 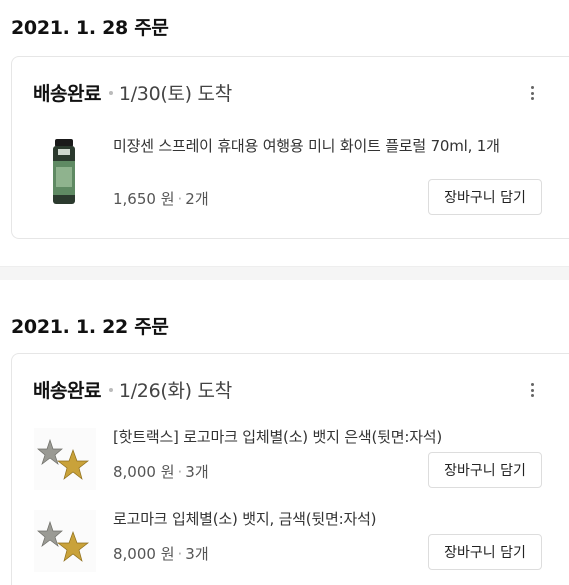 I want to click on arrival-date: 1/30(토) 도착, so click(x=175, y=94).